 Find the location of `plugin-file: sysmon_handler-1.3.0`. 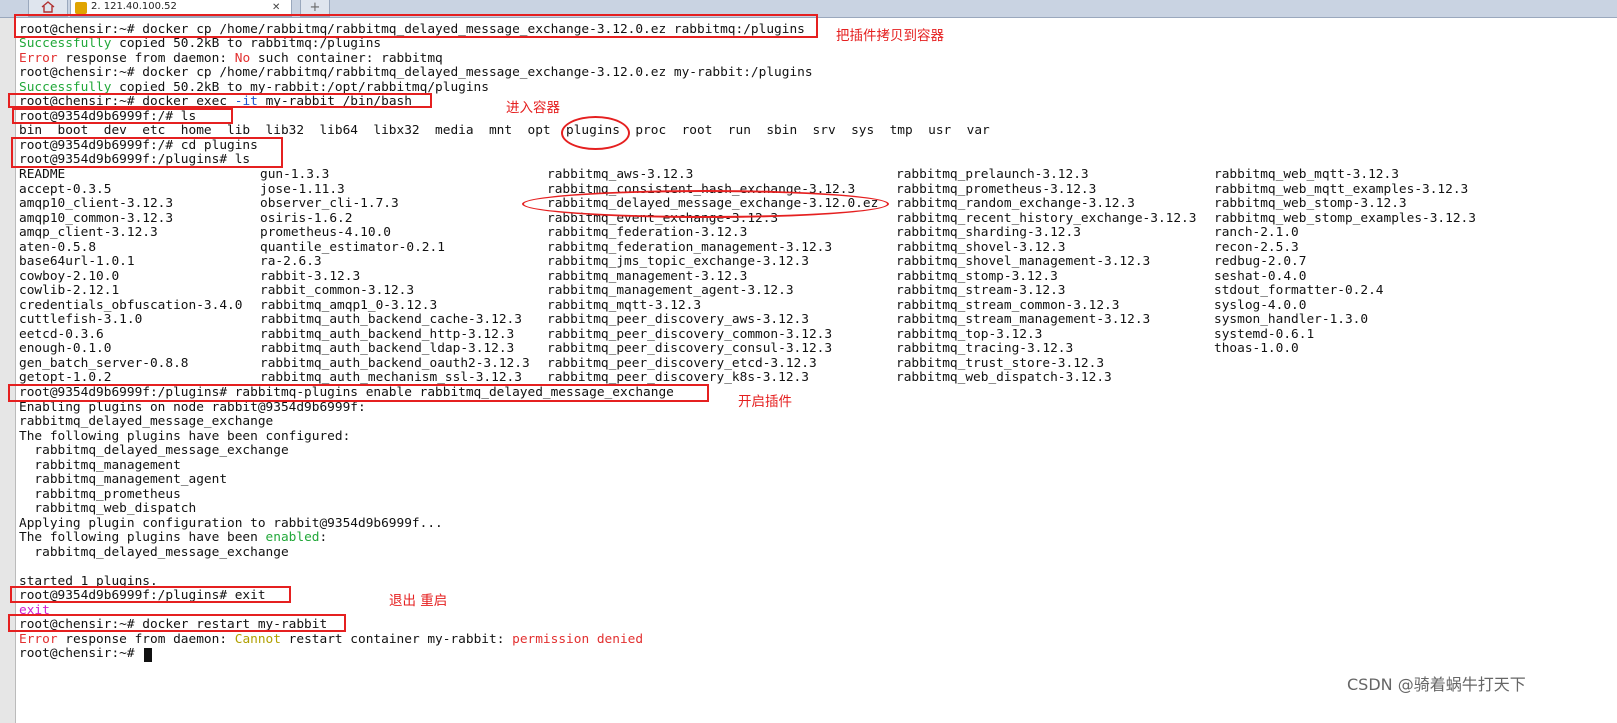

plugin-file: sysmon_handler-1.3.0 is located at coordinates (1291, 319).